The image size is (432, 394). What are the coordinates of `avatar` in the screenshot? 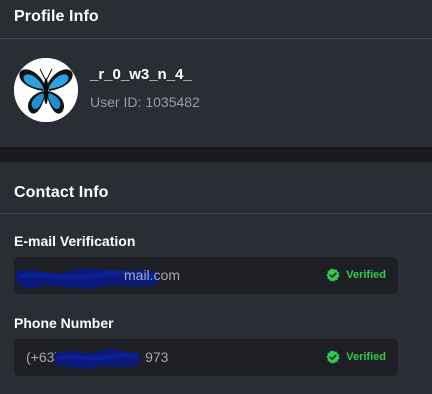 It's located at (46, 90).